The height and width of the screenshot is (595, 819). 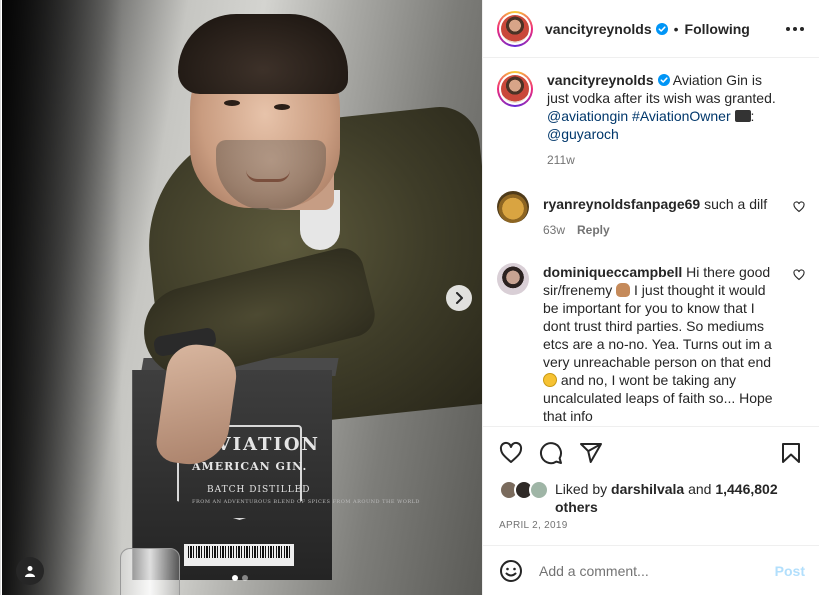 What do you see at coordinates (561, 160) in the screenshot?
I see `caption-time: 211w` at bounding box center [561, 160].